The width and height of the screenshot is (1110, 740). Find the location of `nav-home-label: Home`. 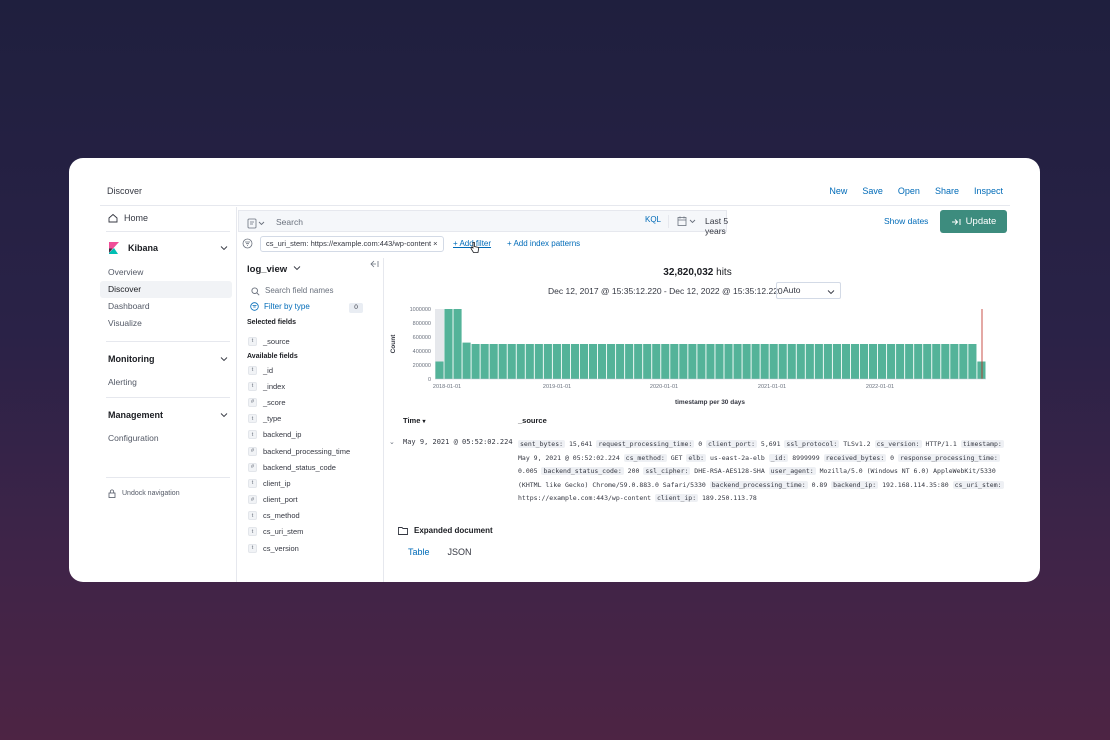

nav-home-label: Home is located at coordinates (136, 218).